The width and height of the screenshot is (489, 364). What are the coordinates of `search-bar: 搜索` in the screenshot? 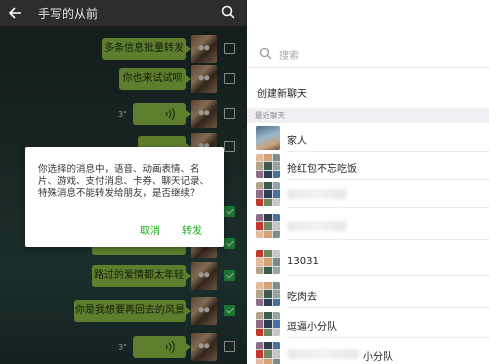 It's located at (368, 53).